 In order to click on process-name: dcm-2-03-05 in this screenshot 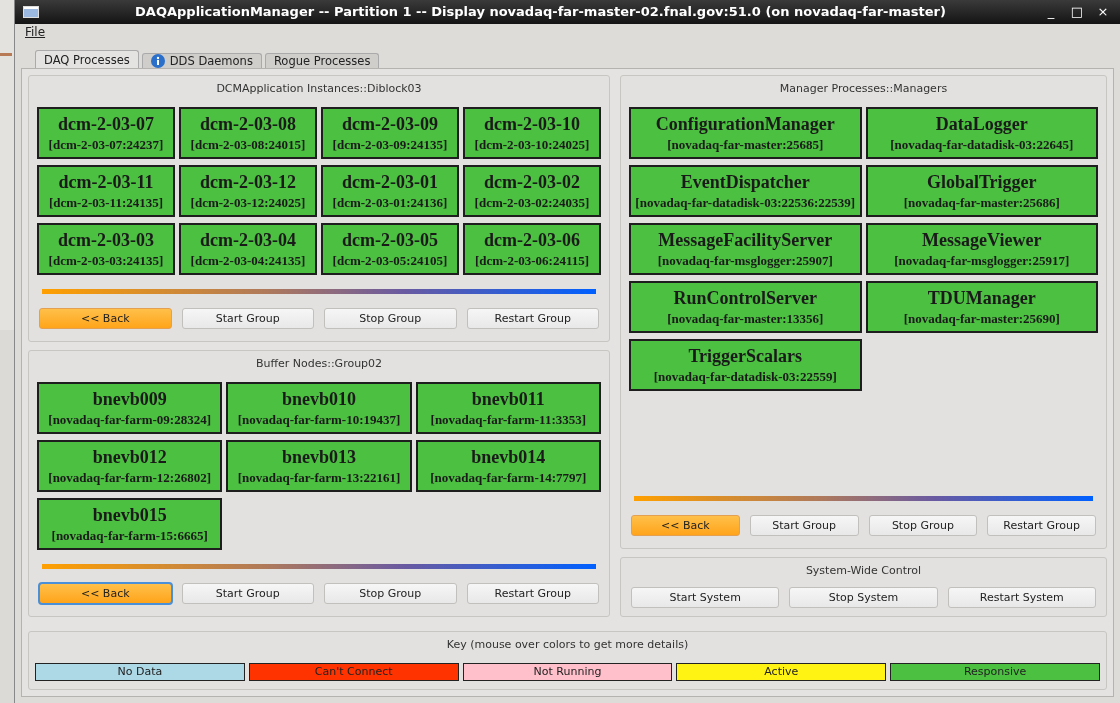, I will do `click(390, 240)`.